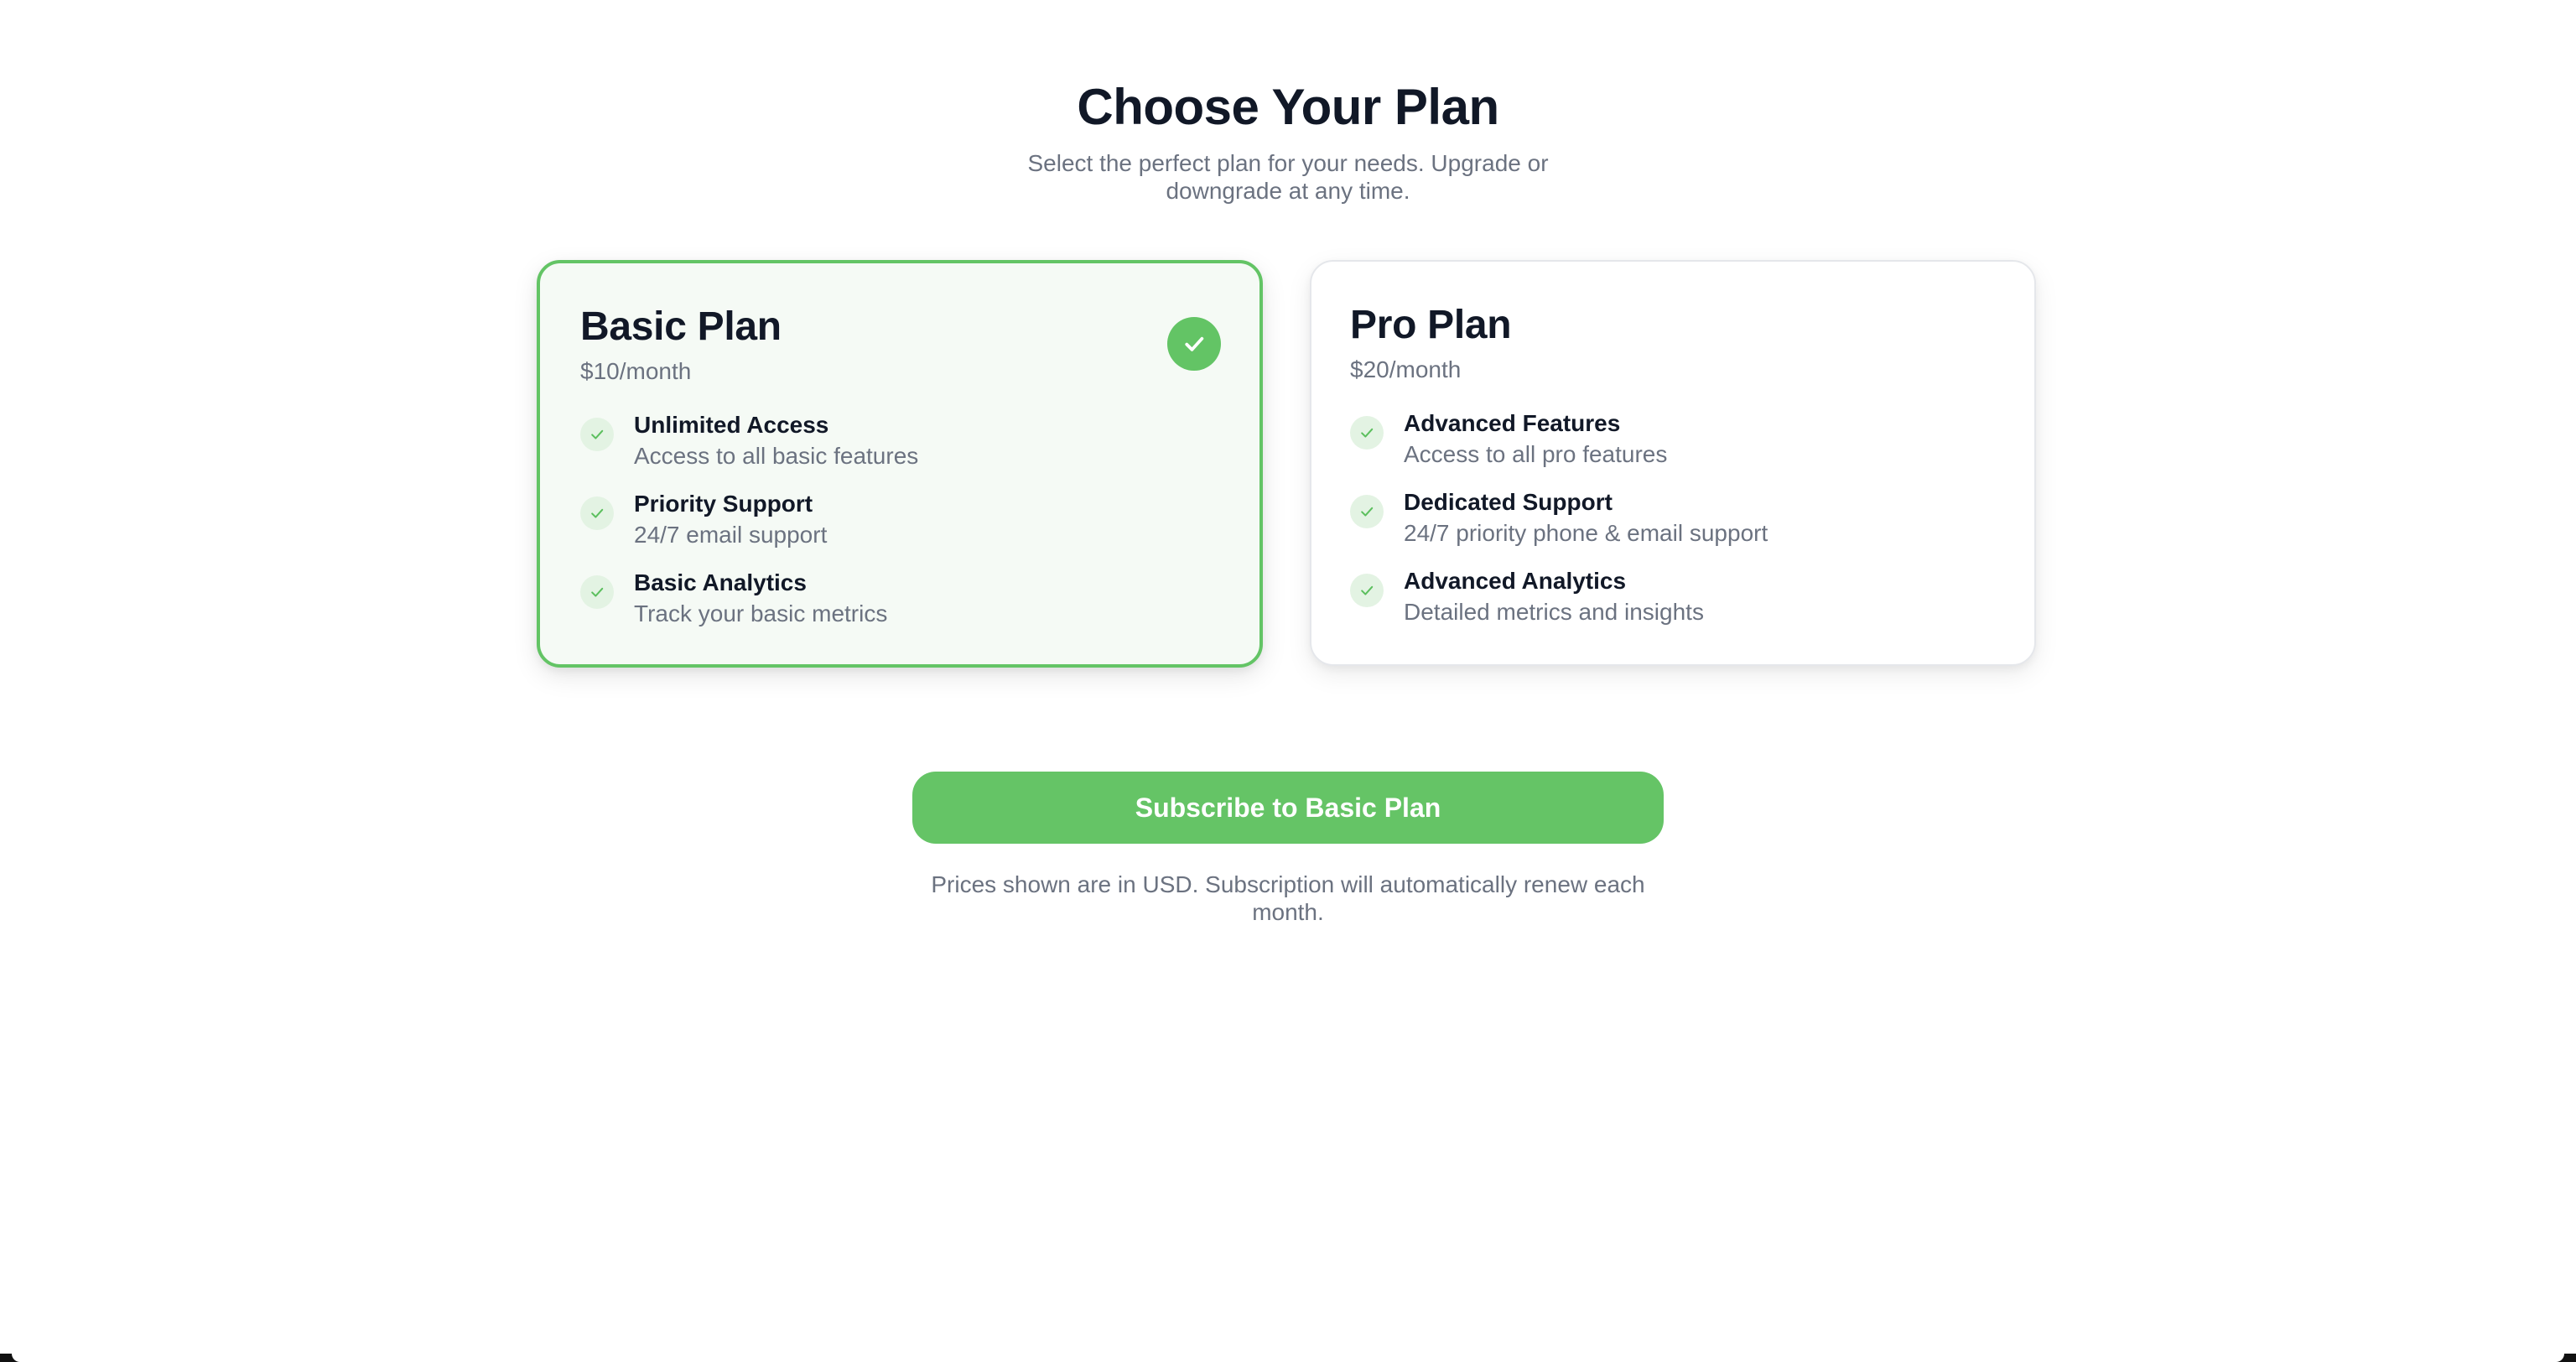 This screenshot has width=2576, height=1362. I want to click on feature-description: Detailed metrics and insights, so click(1554, 612).